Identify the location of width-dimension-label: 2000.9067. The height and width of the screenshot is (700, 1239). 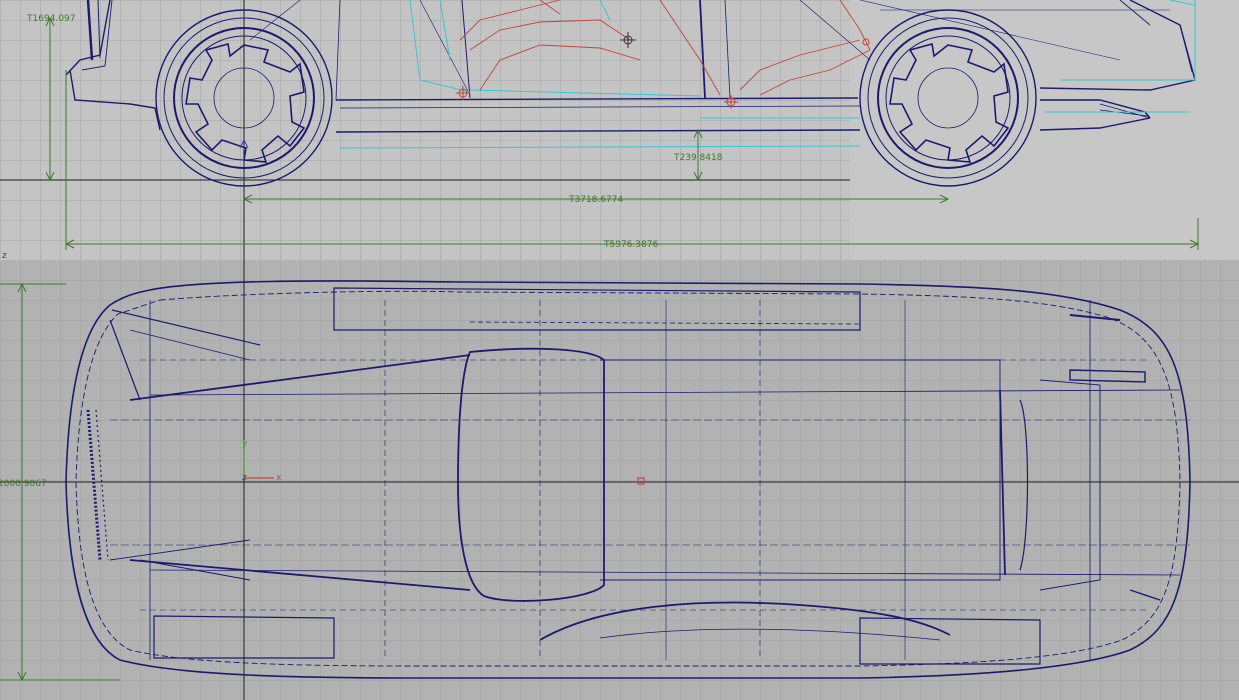
(23, 484).